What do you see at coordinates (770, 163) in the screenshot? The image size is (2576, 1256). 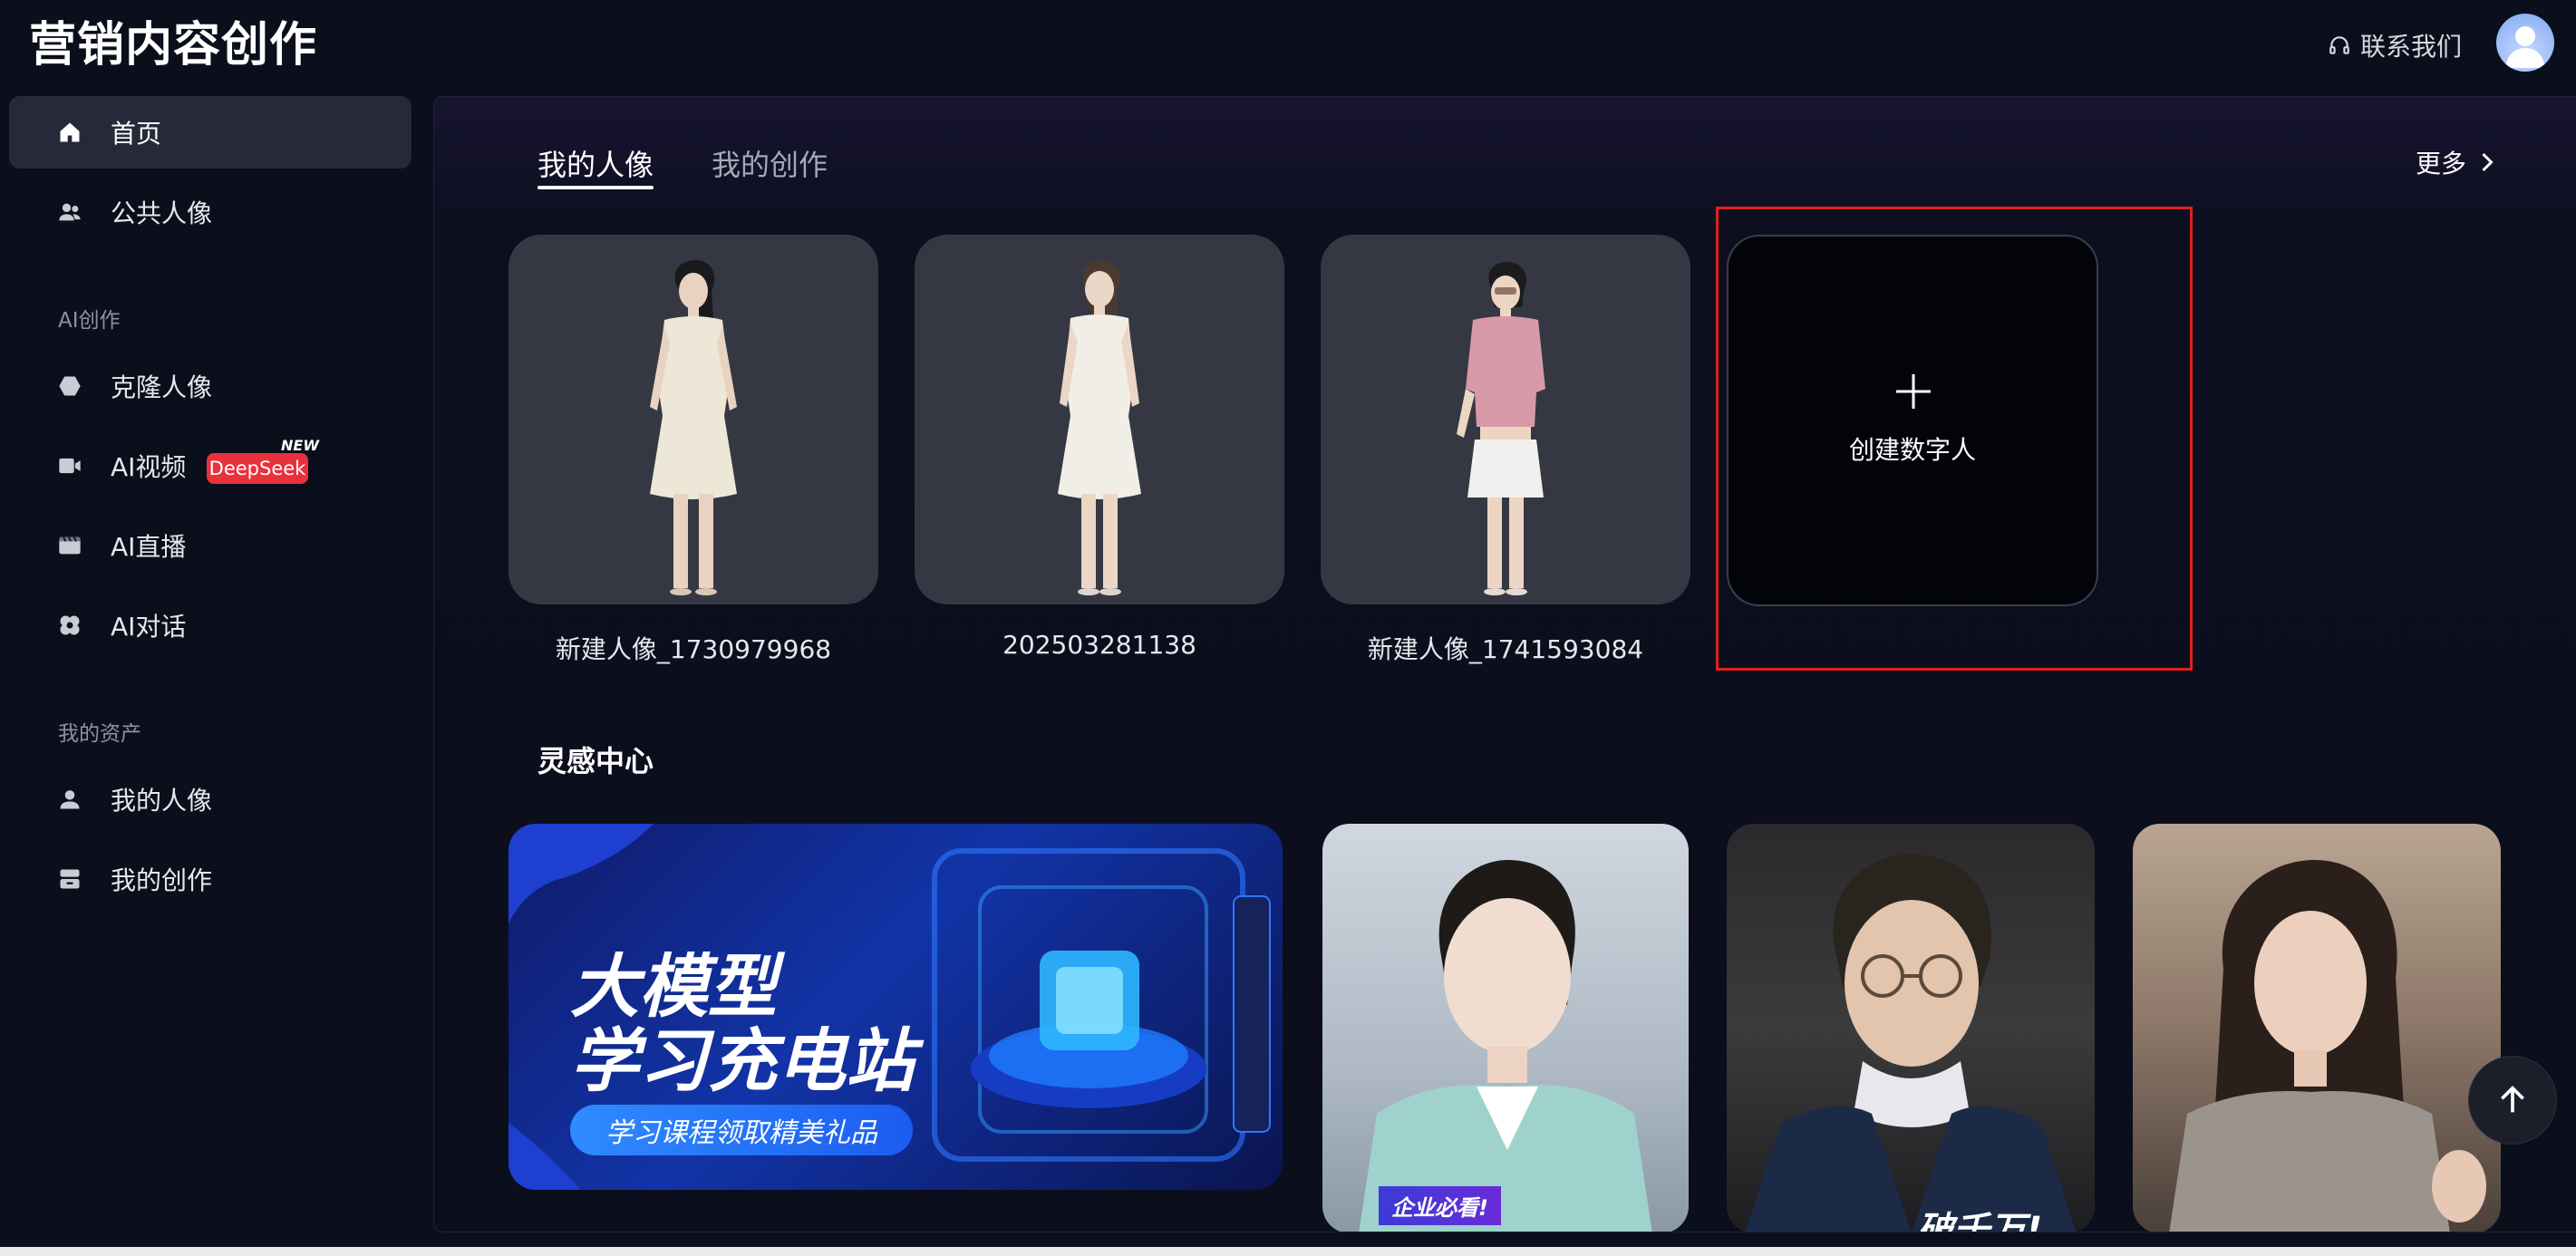 I see `tab-my-creations: 我的创作` at bounding box center [770, 163].